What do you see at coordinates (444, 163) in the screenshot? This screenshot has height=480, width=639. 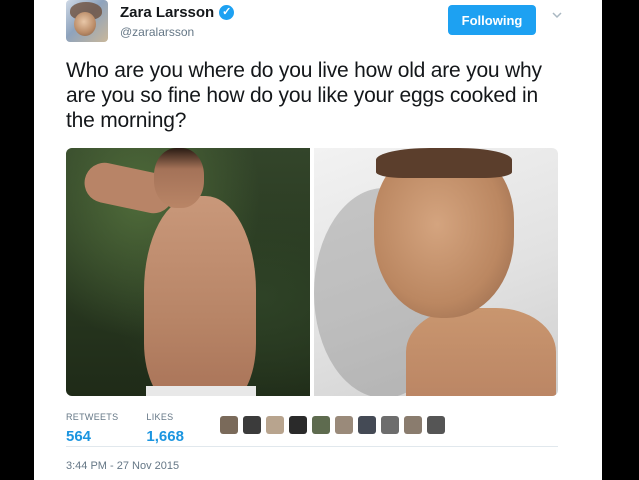 I see `photo-2-hair` at bounding box center [444, 163].